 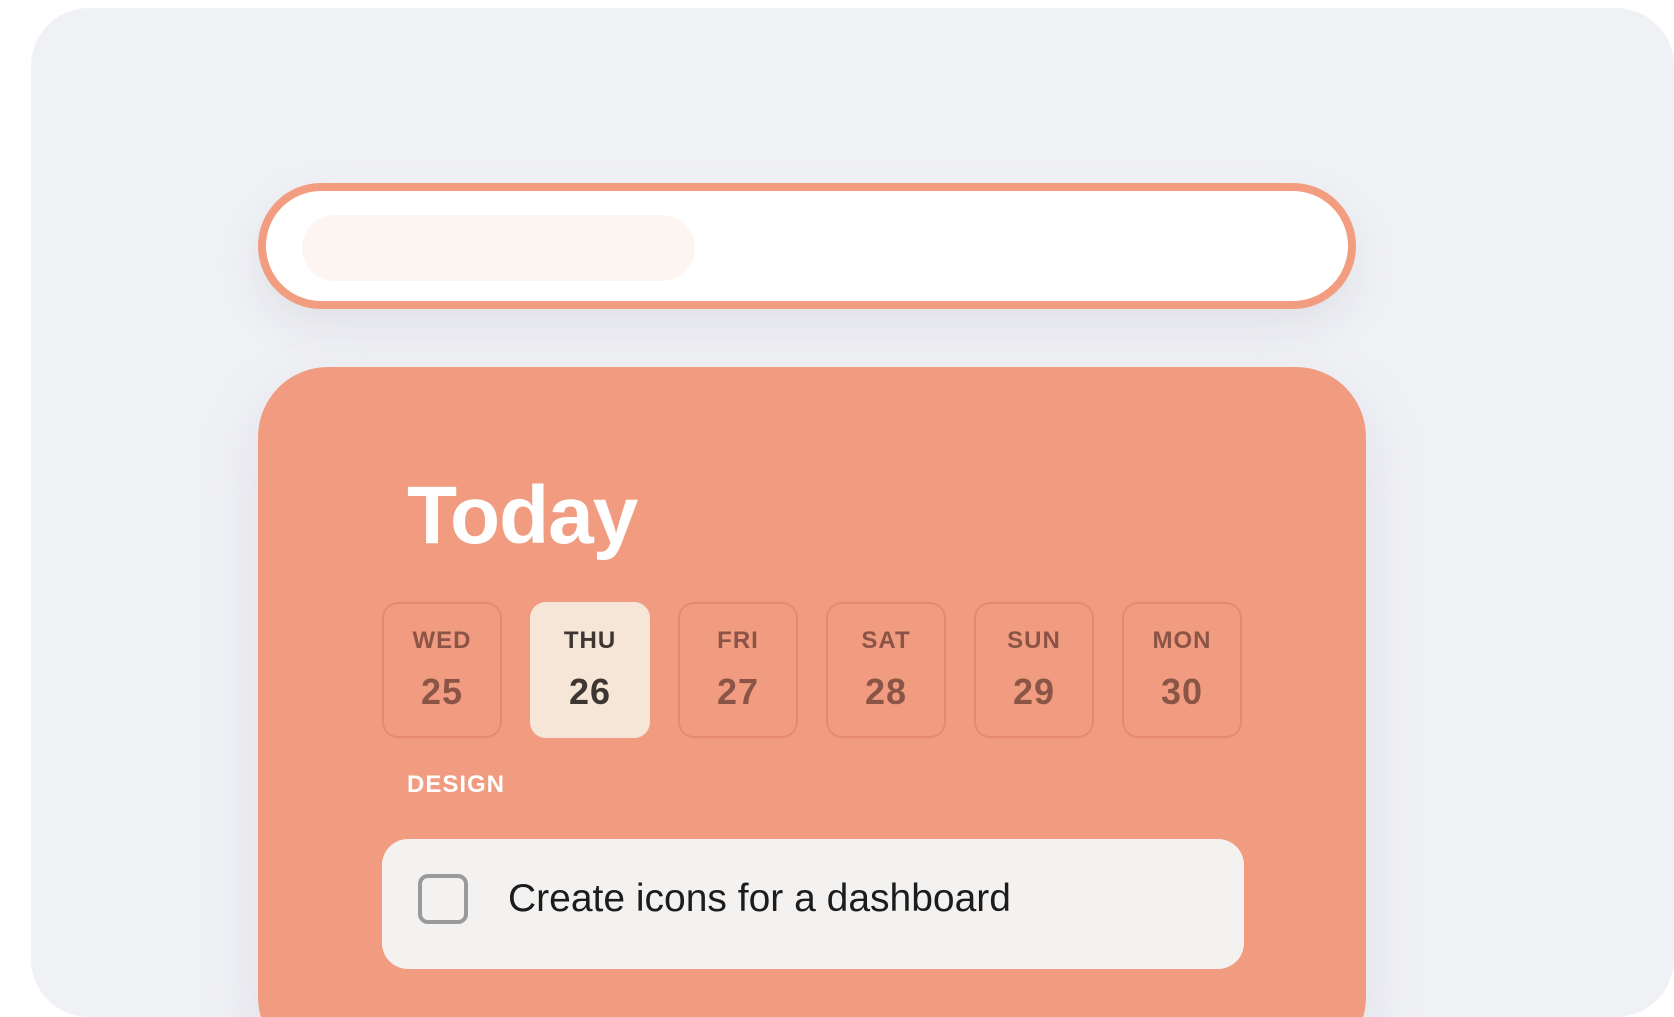 What do you see at coordinates (738, 640) in the screenshot?
I see `day-name: FRI` at bounding box center [738, 640].